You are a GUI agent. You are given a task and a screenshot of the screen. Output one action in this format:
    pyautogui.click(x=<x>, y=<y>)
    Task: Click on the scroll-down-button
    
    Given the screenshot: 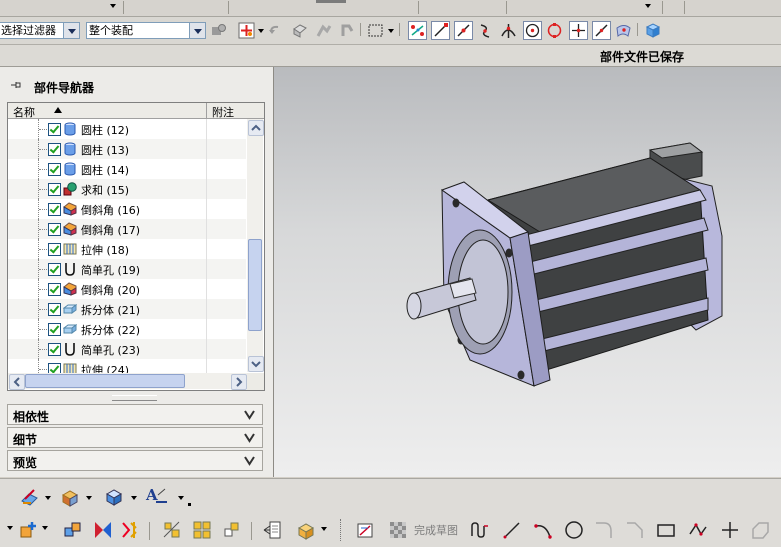 What is the action you would take?
    pyautogui.click(x=256, y=364)
    